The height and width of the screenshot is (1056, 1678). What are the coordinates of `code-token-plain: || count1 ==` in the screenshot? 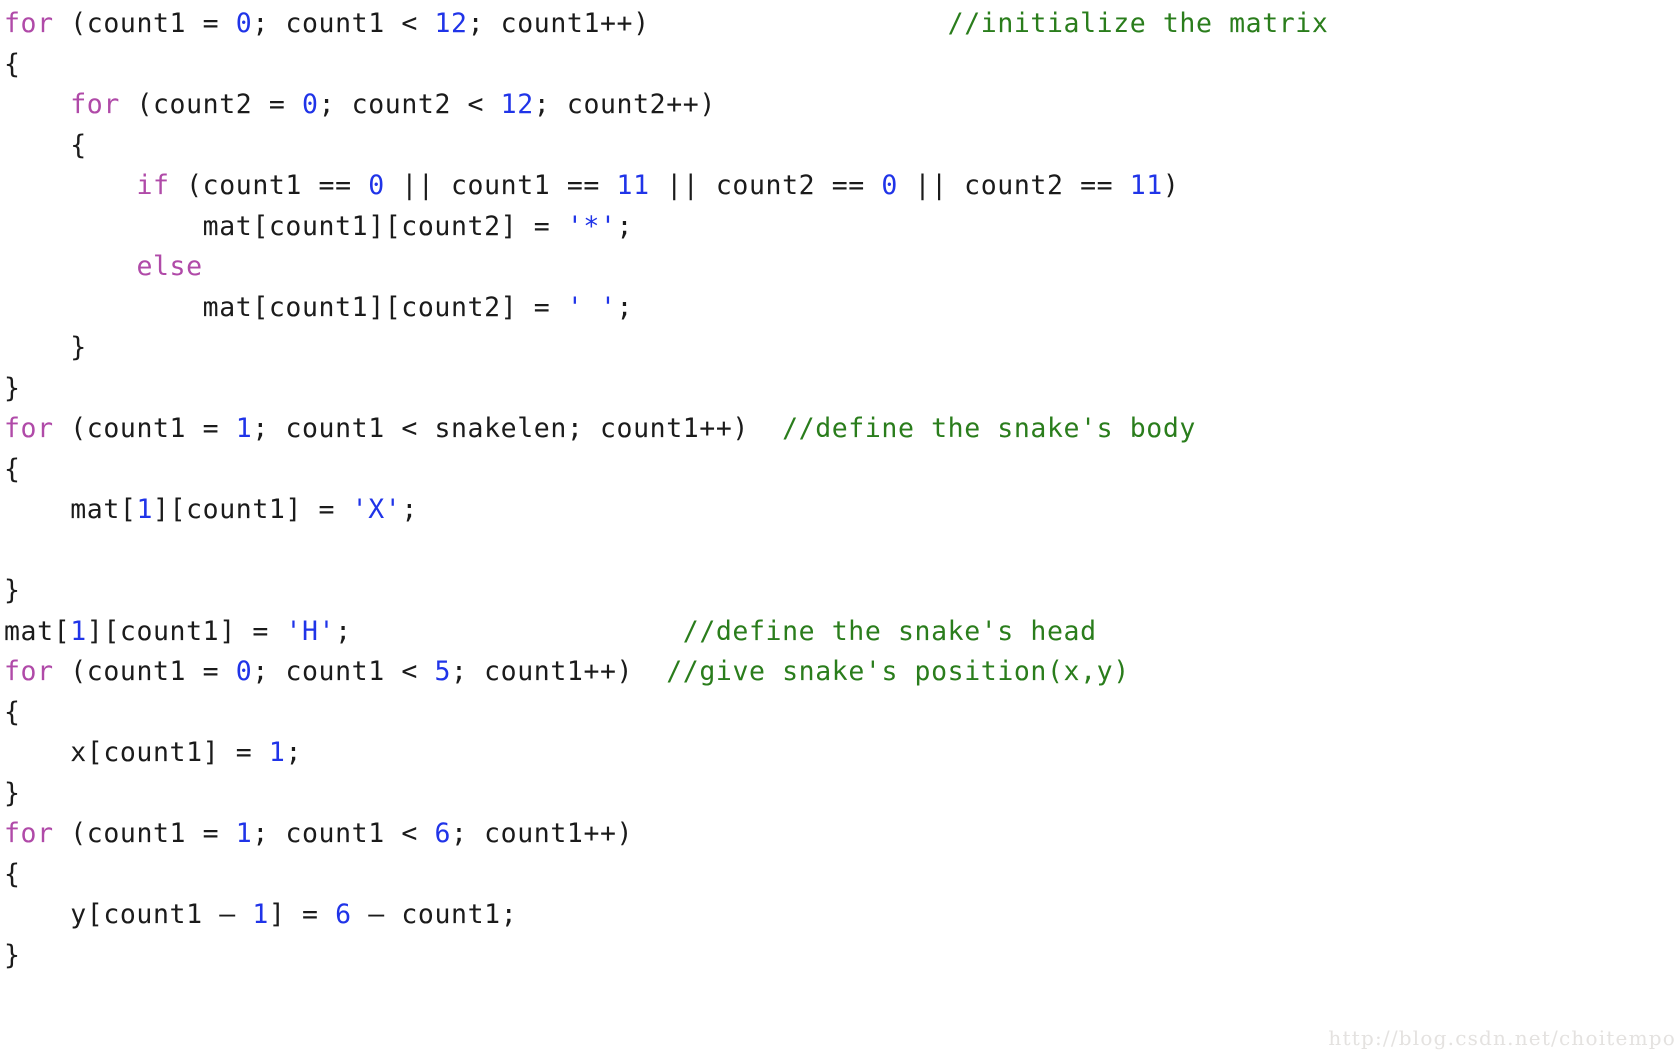 It's located at (500, 185).